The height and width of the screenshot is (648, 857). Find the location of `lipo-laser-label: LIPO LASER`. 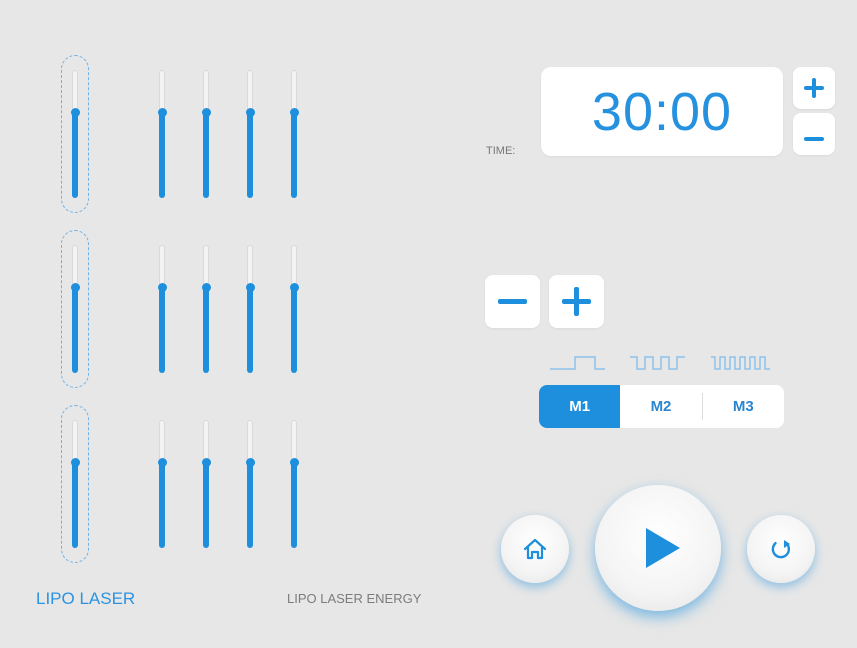

lipo-laser-label: LIPO LASER is located at coordinates (86, 598).